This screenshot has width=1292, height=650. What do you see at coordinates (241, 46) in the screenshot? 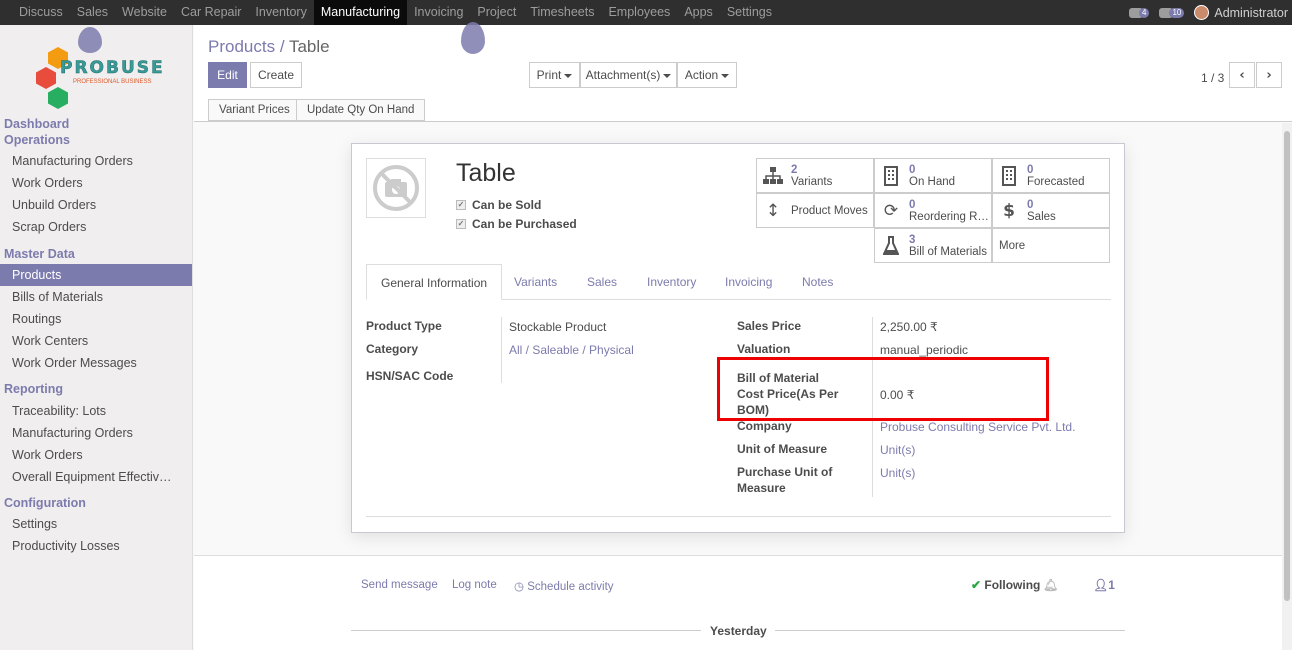
I see `breadcrumb-products: Products` at bounding box center [241, 46].